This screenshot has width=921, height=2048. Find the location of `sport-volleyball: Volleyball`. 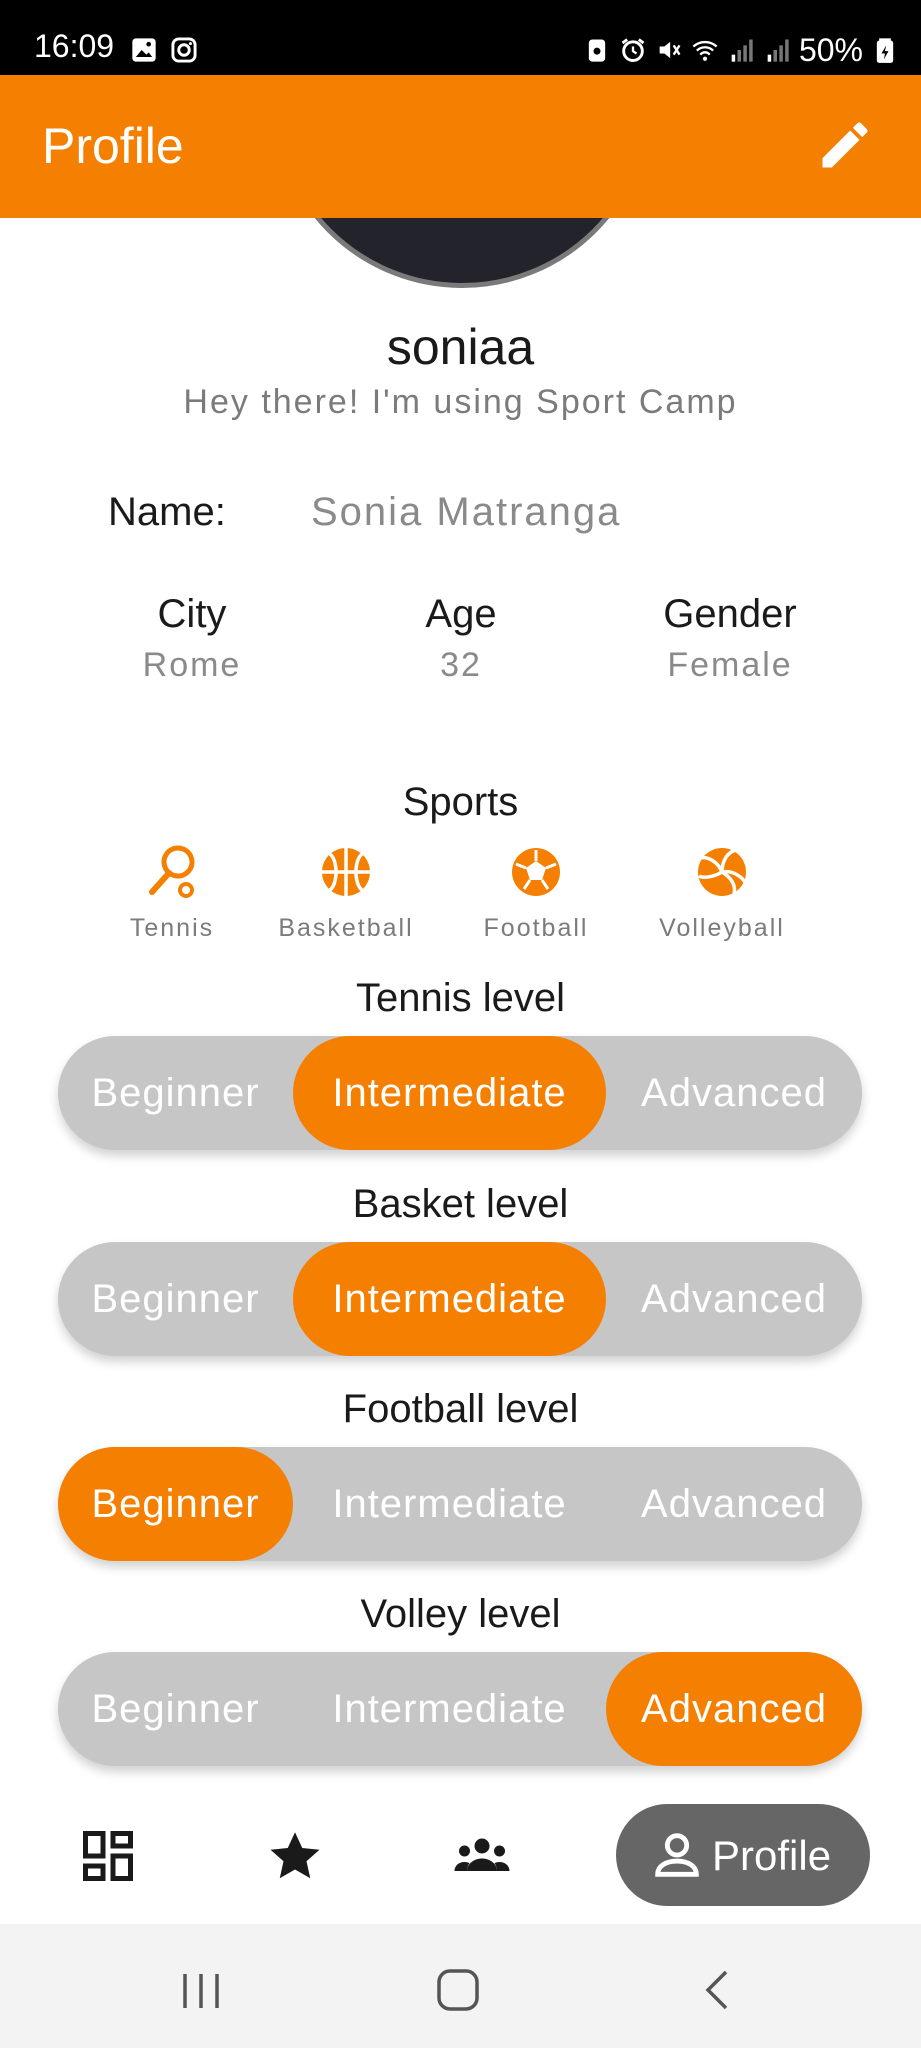

sport-volleyball: Volleyball is located at coordinates (722, 892).